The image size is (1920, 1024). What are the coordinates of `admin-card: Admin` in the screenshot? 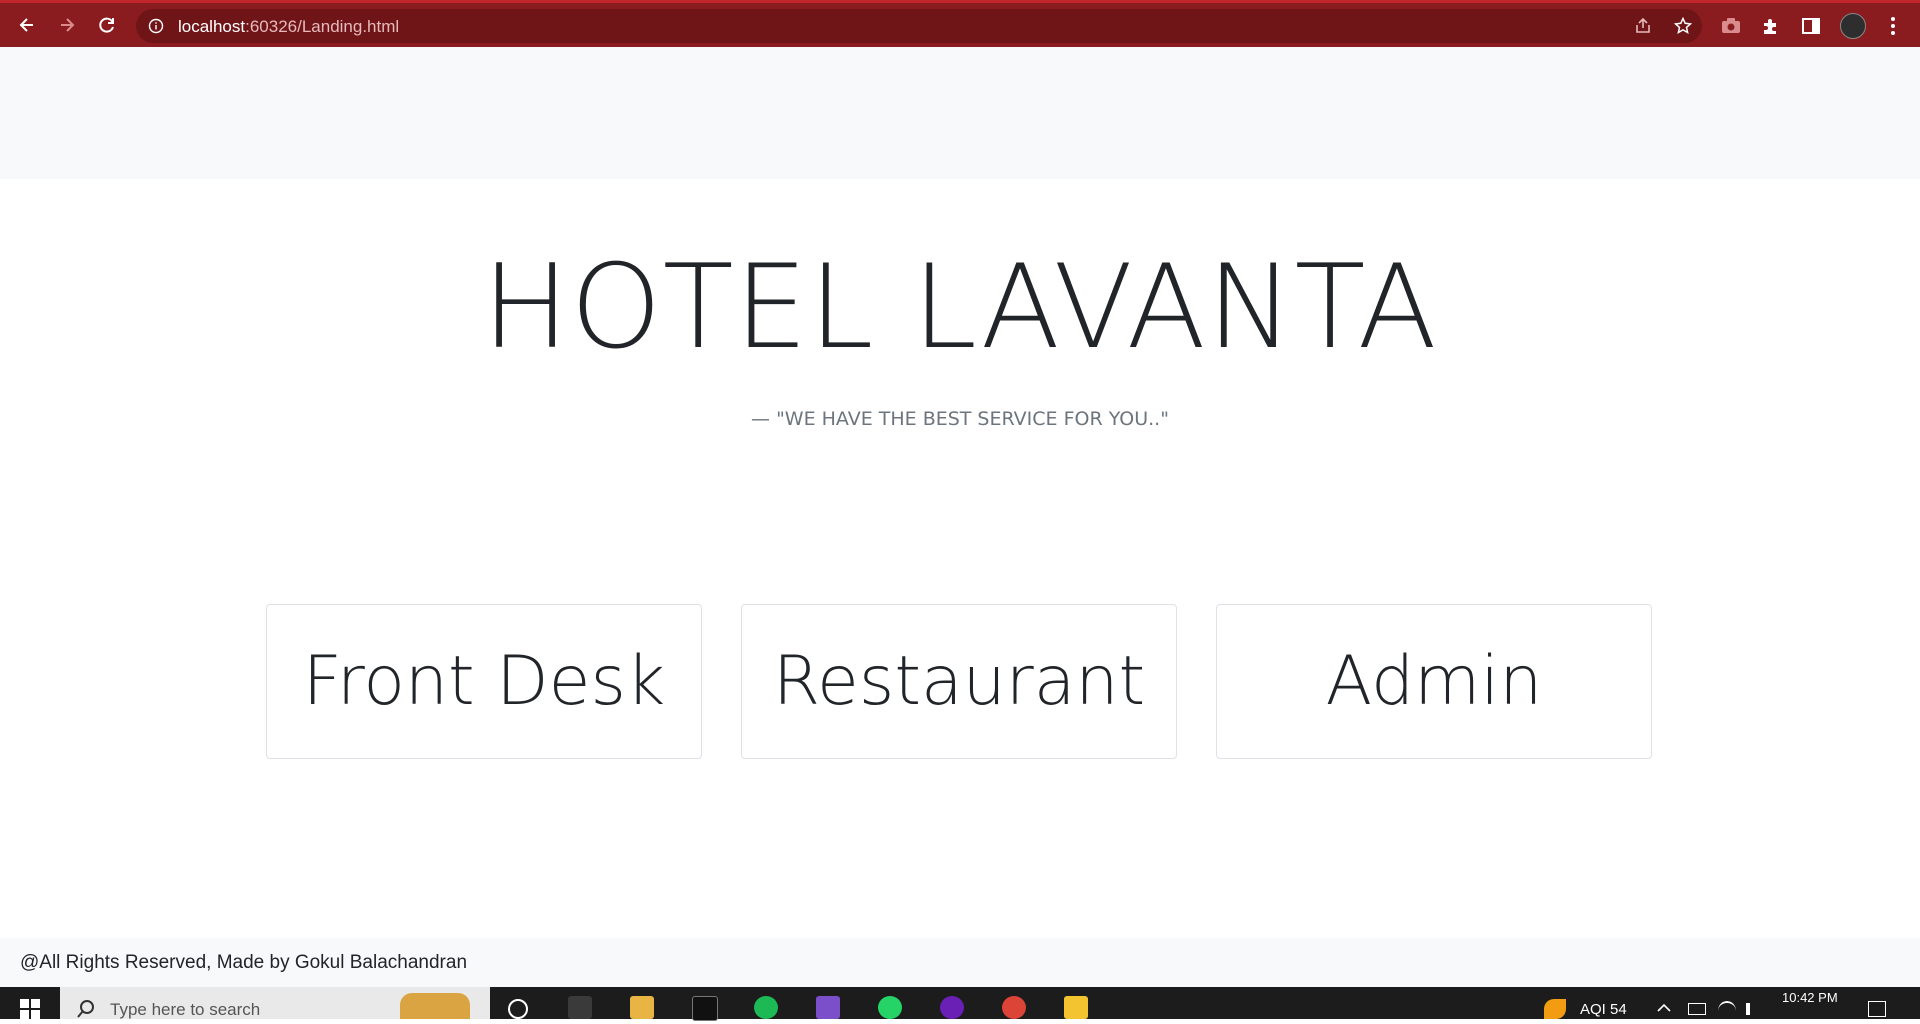 It's located at (1434, 681).